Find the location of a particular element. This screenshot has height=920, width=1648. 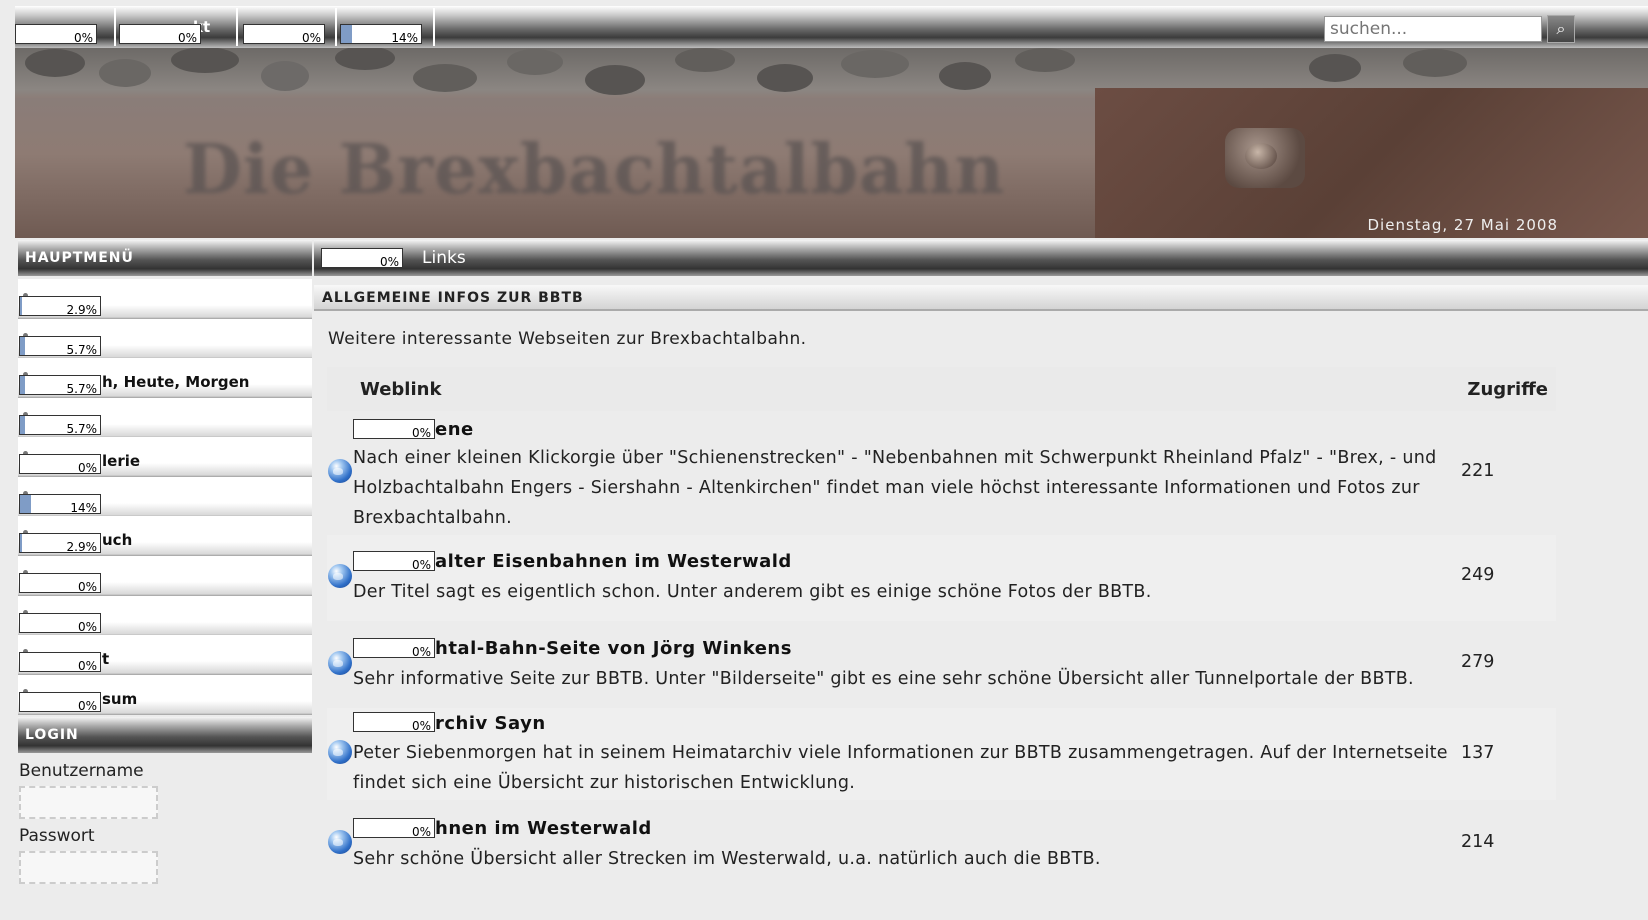

magnifier-icon: ⌕ is located at coordinates (1561, 28).